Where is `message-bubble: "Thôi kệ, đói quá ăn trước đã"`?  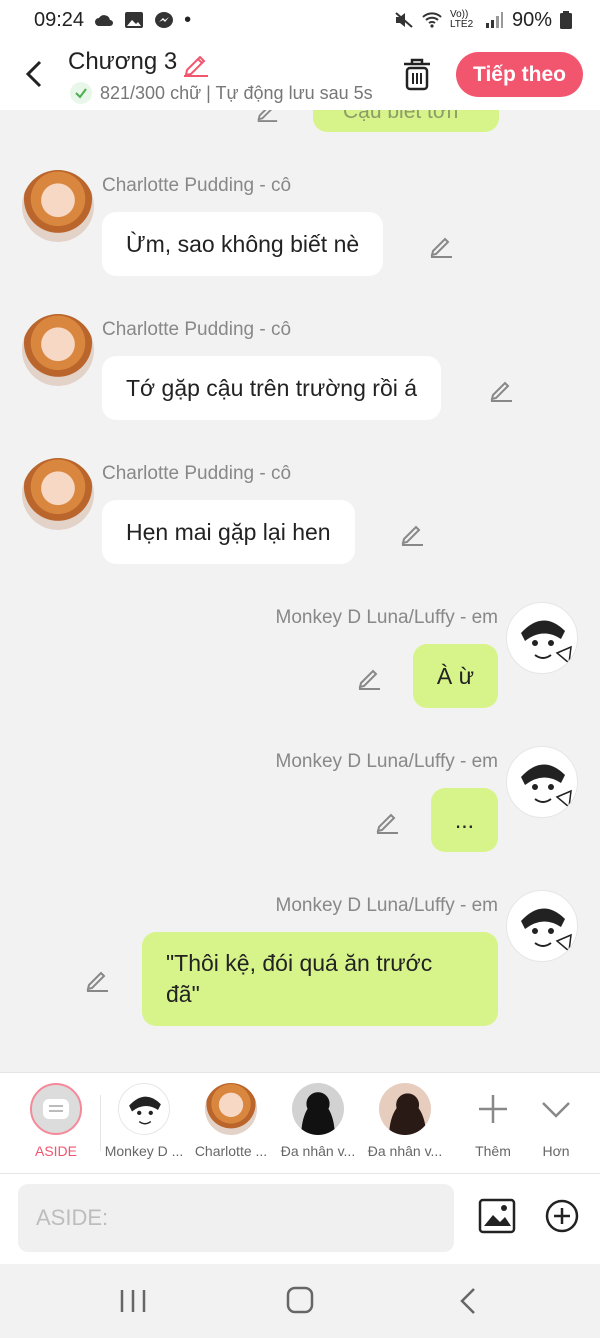
message-bubble: "Thôi kệ, đói quá ăn trước đã" is located at coordinates (320, 979).